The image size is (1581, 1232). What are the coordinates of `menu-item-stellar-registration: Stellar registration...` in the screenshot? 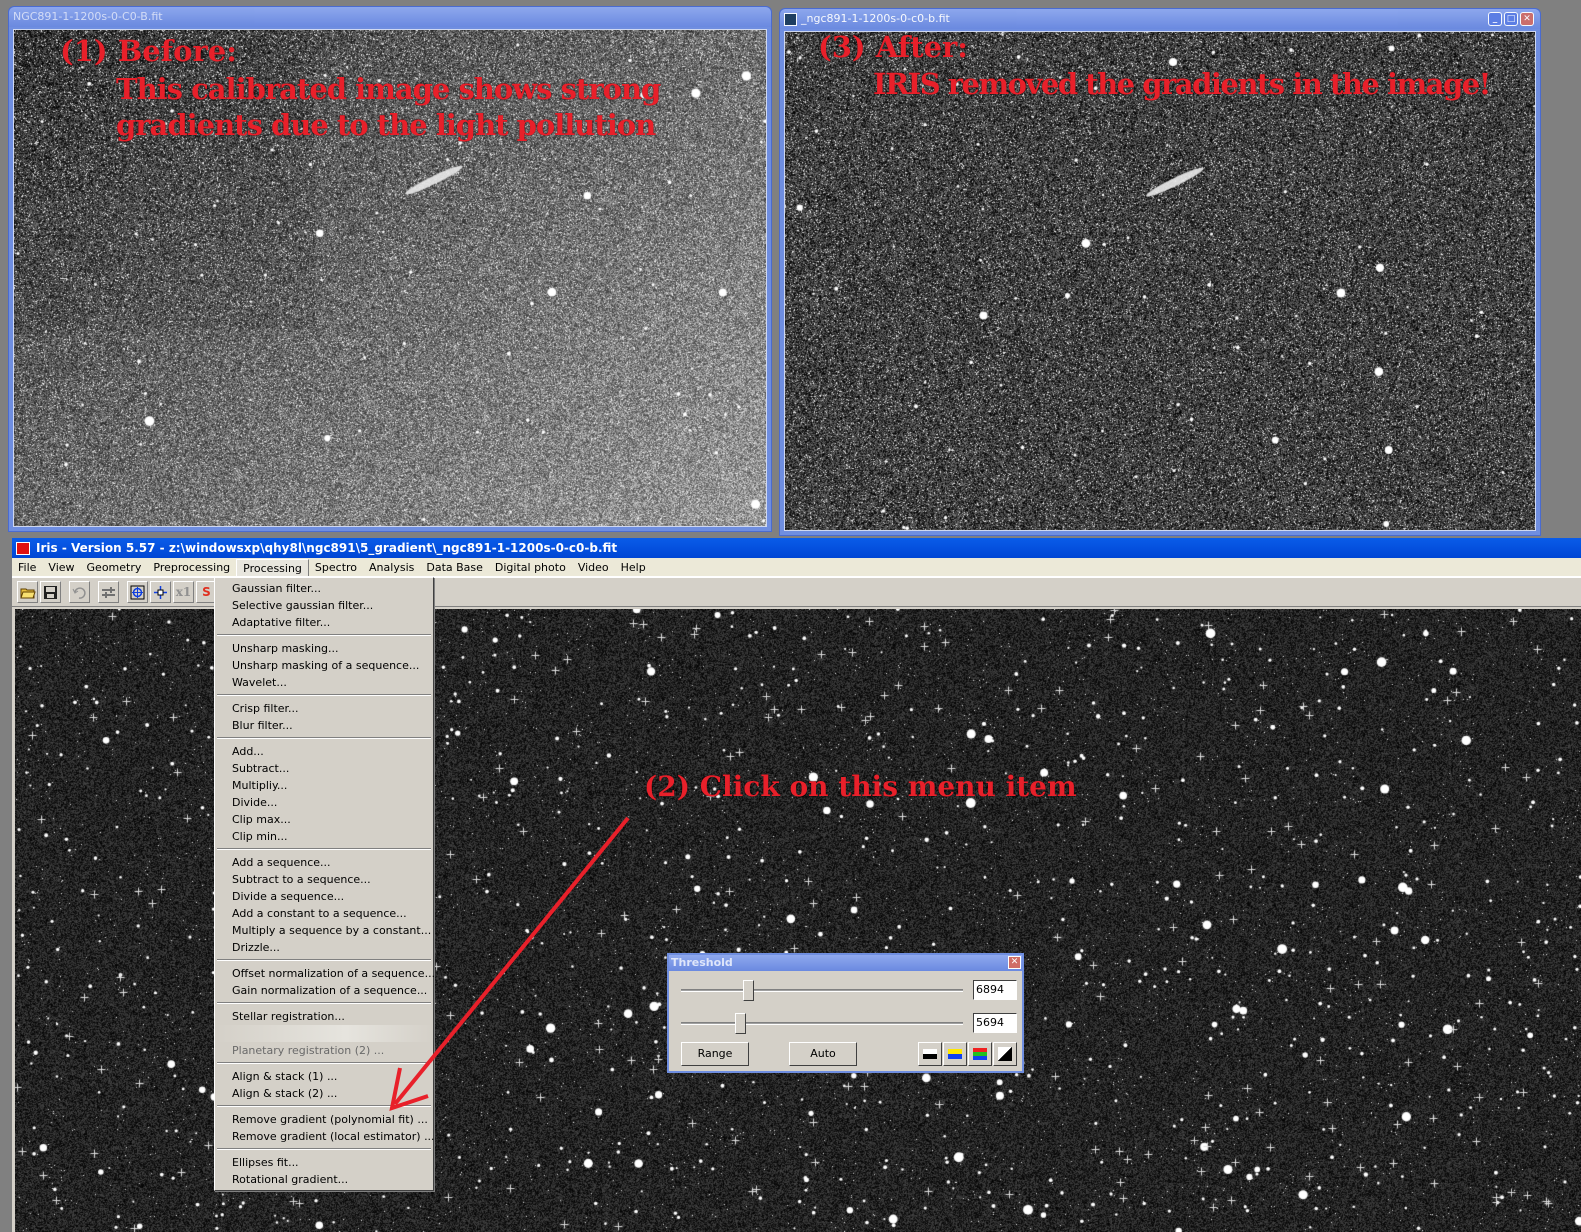 It's located at (324, 1016).